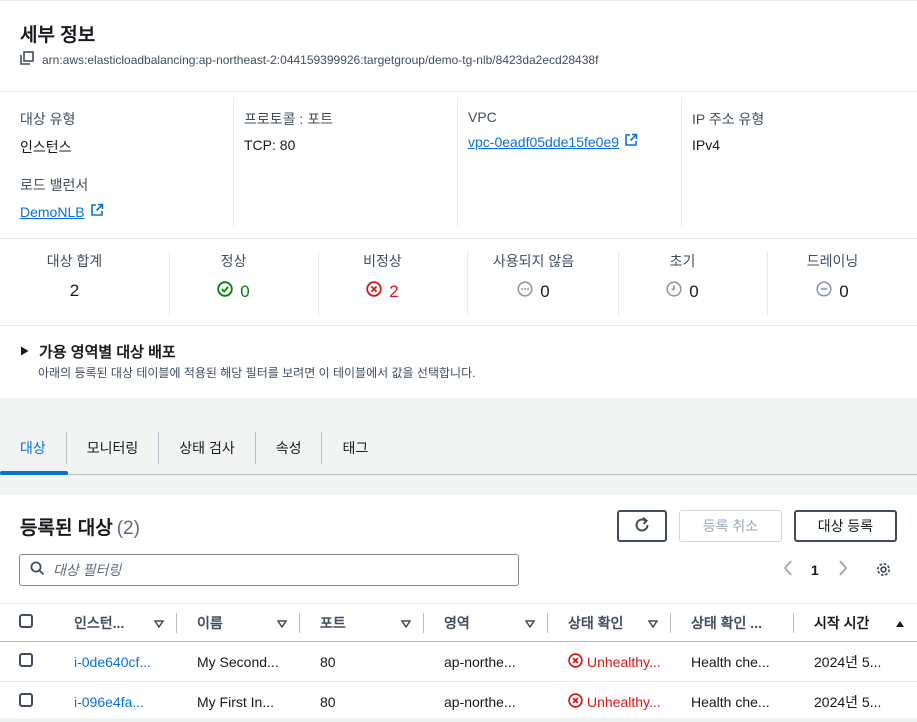  What do you see at coordinates (62, 211) in the screenshot?
I see `load-balancer-link: DemoNLB` at bounding box center [62, 211].